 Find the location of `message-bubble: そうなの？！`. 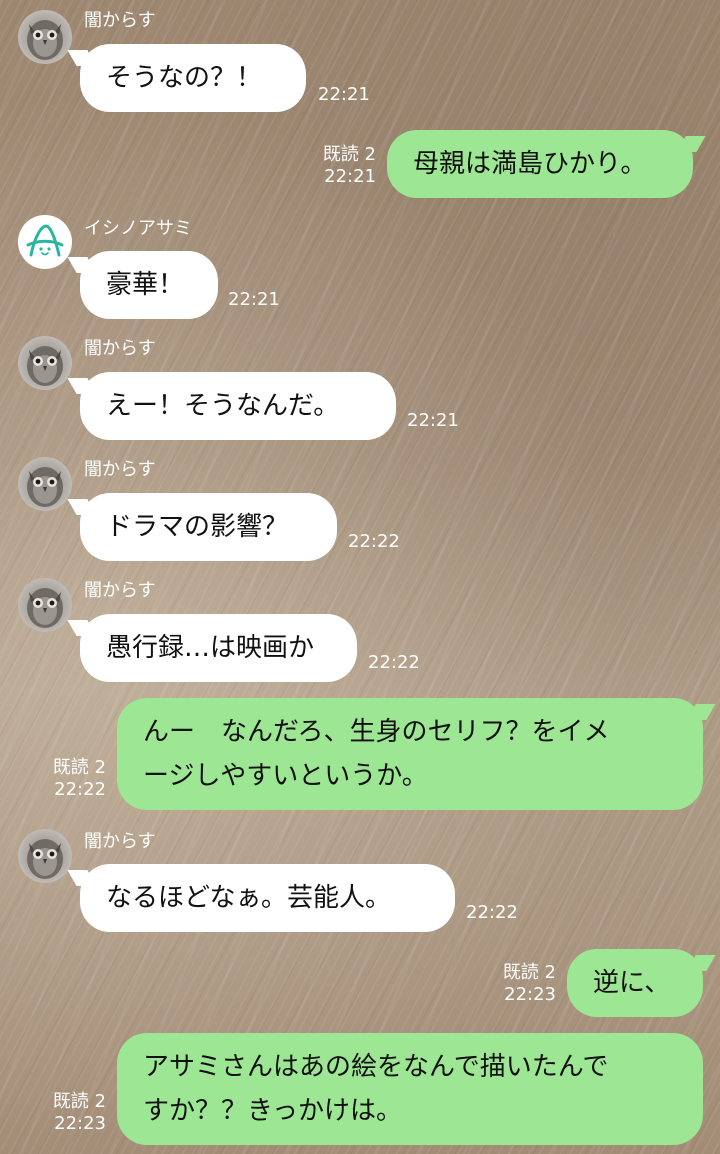

message-bubble: そうなの？！ is located at coordinates (193, 78).